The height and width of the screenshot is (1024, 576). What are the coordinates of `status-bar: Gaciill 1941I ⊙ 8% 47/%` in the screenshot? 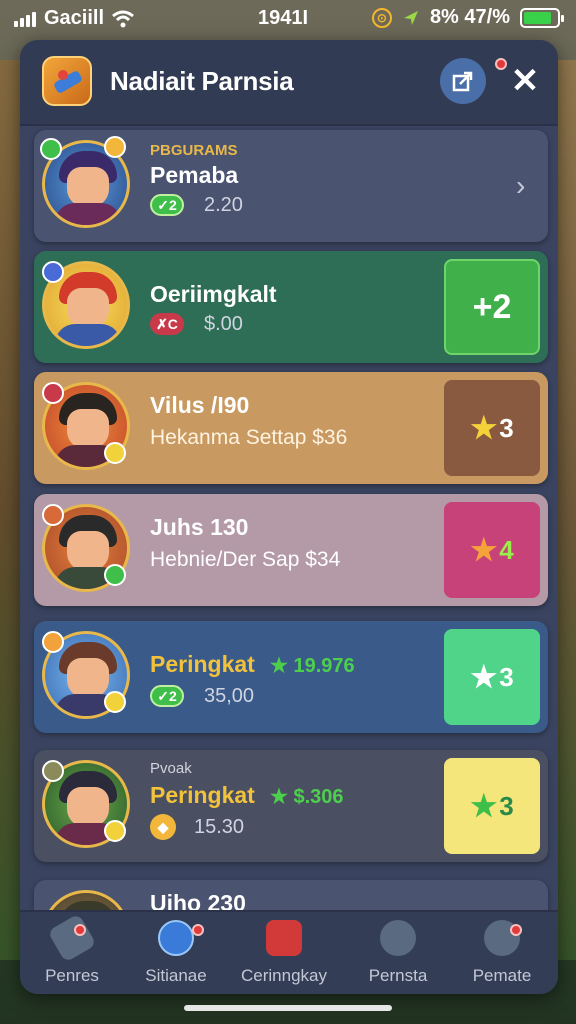 It's located at (288, 19).